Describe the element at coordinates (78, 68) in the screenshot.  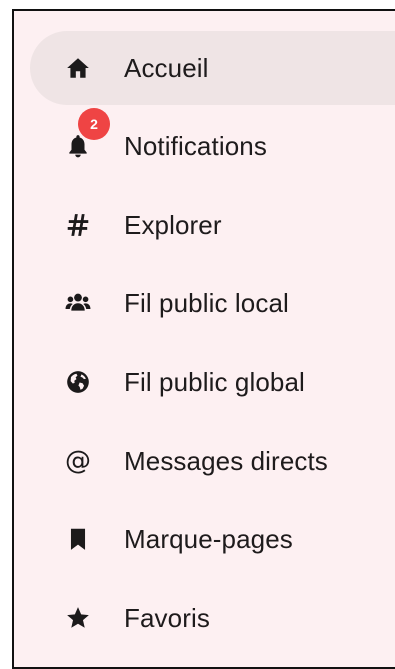
I see `home-icon` at that location.